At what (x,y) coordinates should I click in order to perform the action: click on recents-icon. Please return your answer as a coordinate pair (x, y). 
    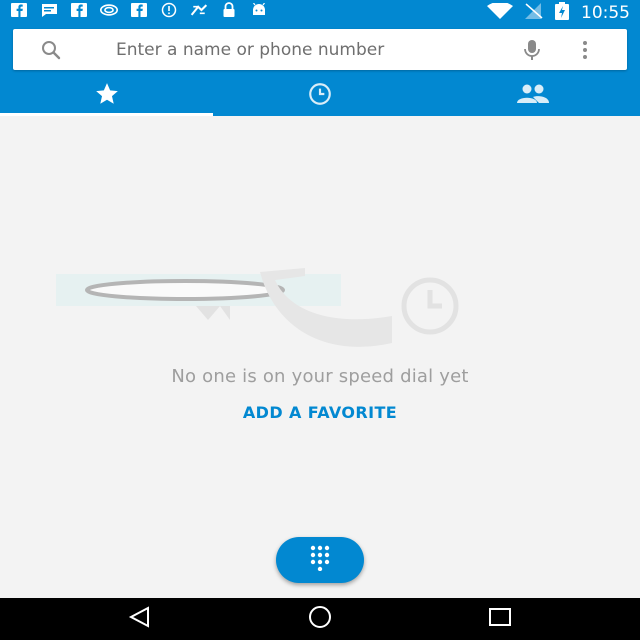
    Looking at the image, I should click on (500, 619).